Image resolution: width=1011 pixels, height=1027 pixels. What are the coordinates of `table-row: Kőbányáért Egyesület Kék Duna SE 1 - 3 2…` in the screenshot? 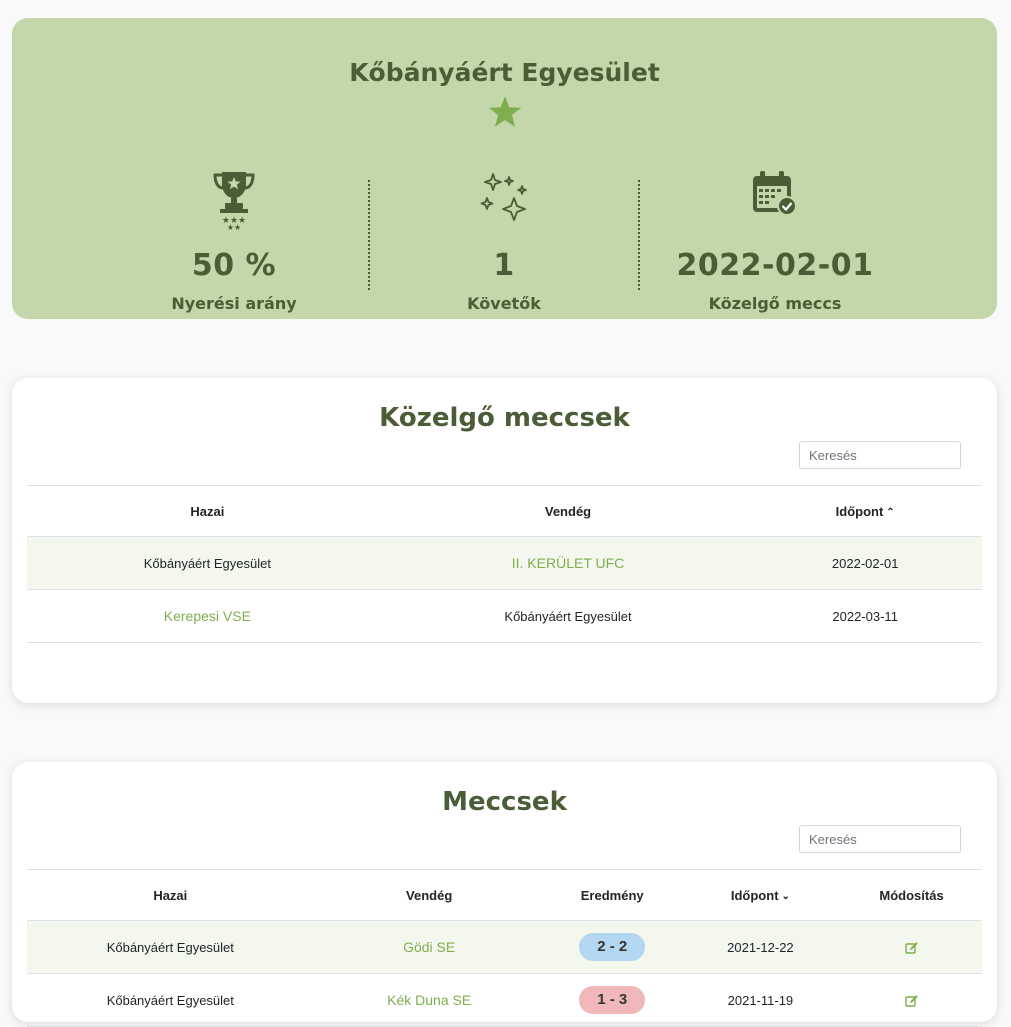 It's located at (504, 1000).